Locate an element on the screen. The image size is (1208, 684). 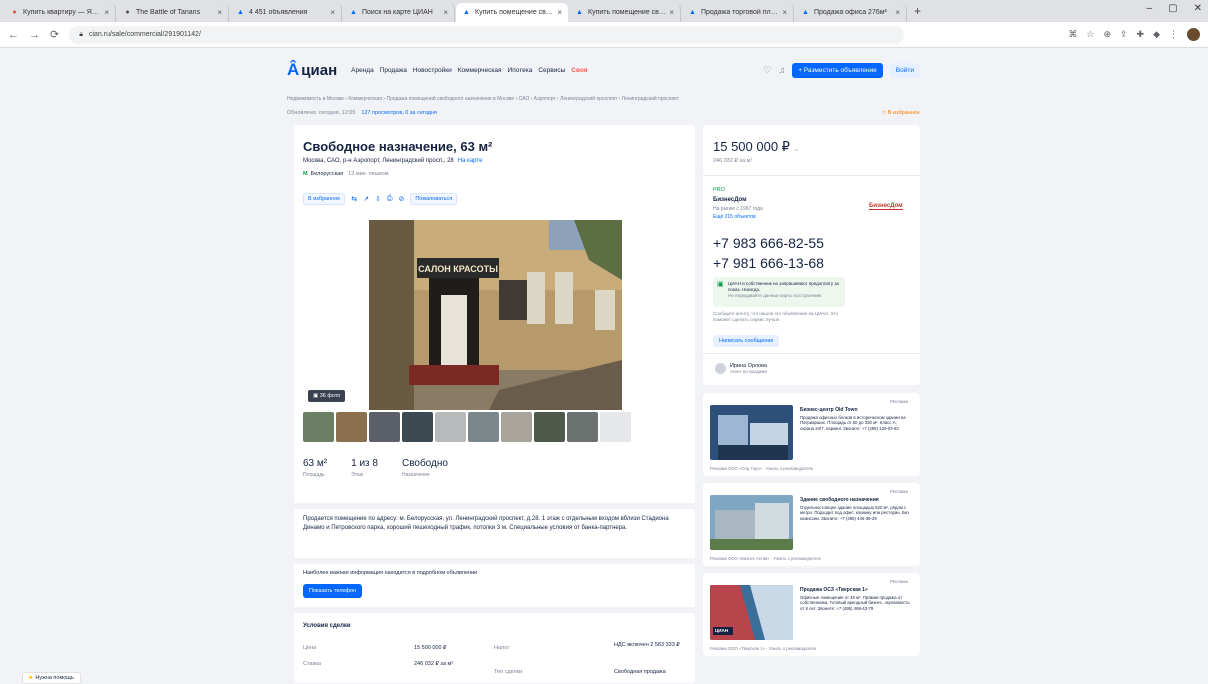
map-link: На карте is located at coordinates (470, 161).